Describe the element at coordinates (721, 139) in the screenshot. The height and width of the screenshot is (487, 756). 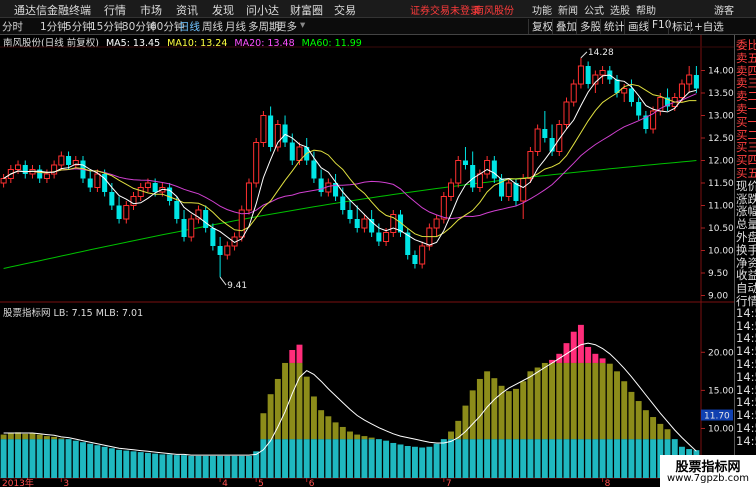
I see `price-tick-label: 12.50` at that location.